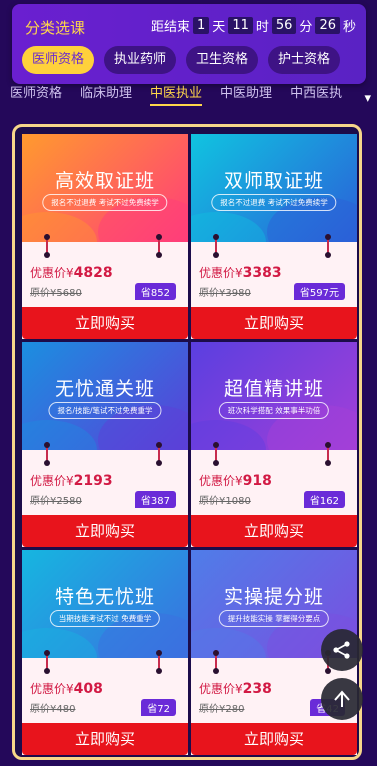 This screenshot has height=766, width=377. I want to click on course-banner: 高效取证班 报名不过退费 考试不过免费续学, so click(105, 188).